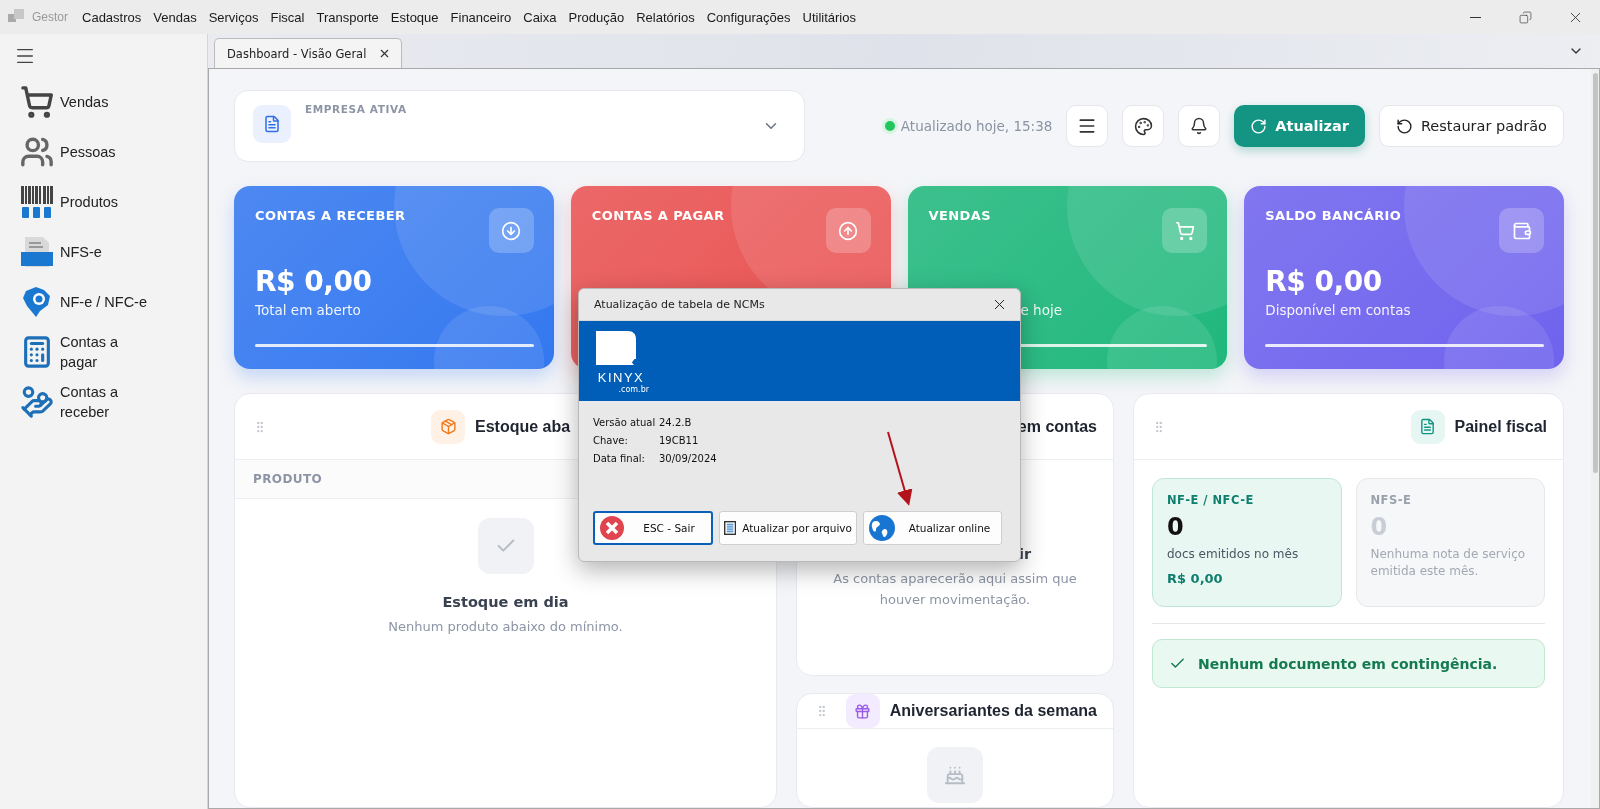 This screenshot has width=1600, height=809. Describe the element at coordinates (481, 17) in the screenshot. I see `menu-item: Financeiro` at that location.